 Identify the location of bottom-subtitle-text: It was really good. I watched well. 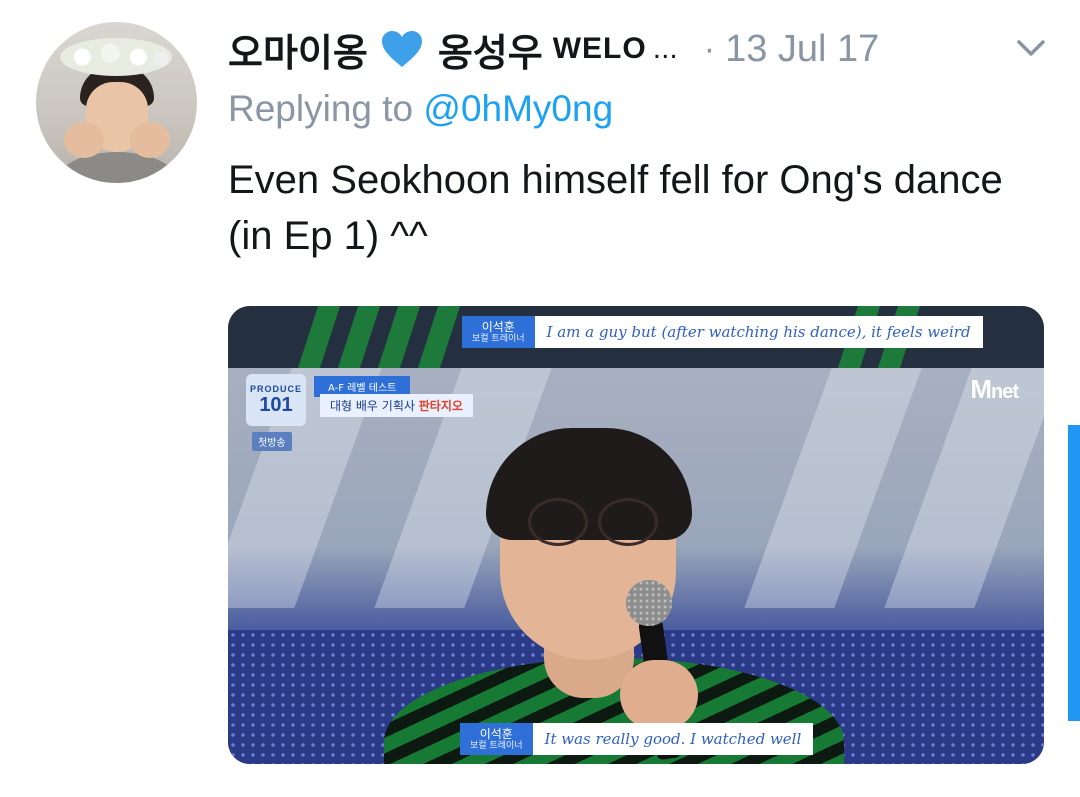
(673, 739).